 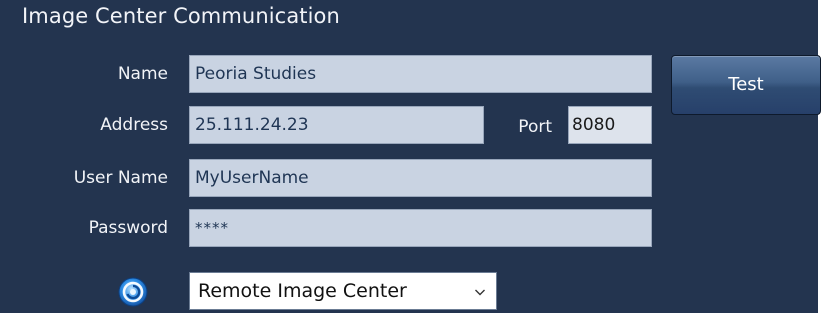 What do you see at coordinates (120, 178) in the screenshot?
I see `username-label: User Name` at bounding box center [120, 178].